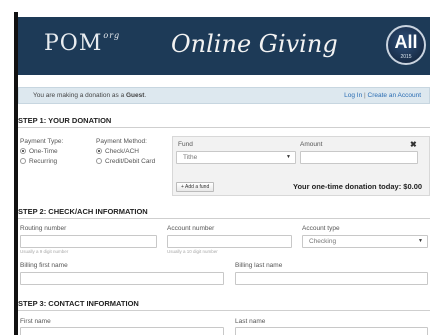 The image size is (444, 335). I want to click on login-link: Log In, so click(353, 95).